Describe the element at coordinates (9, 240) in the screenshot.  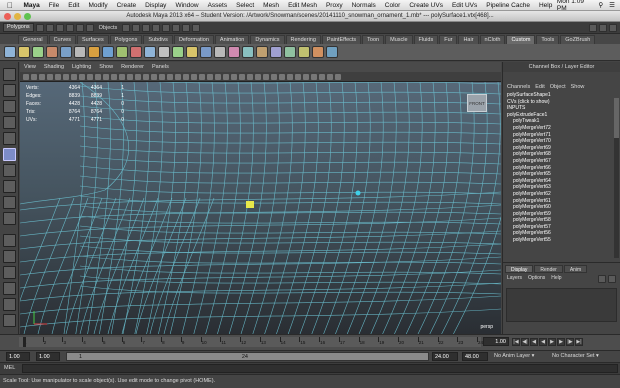
I see `single-perspective-layout-icon` at that location.